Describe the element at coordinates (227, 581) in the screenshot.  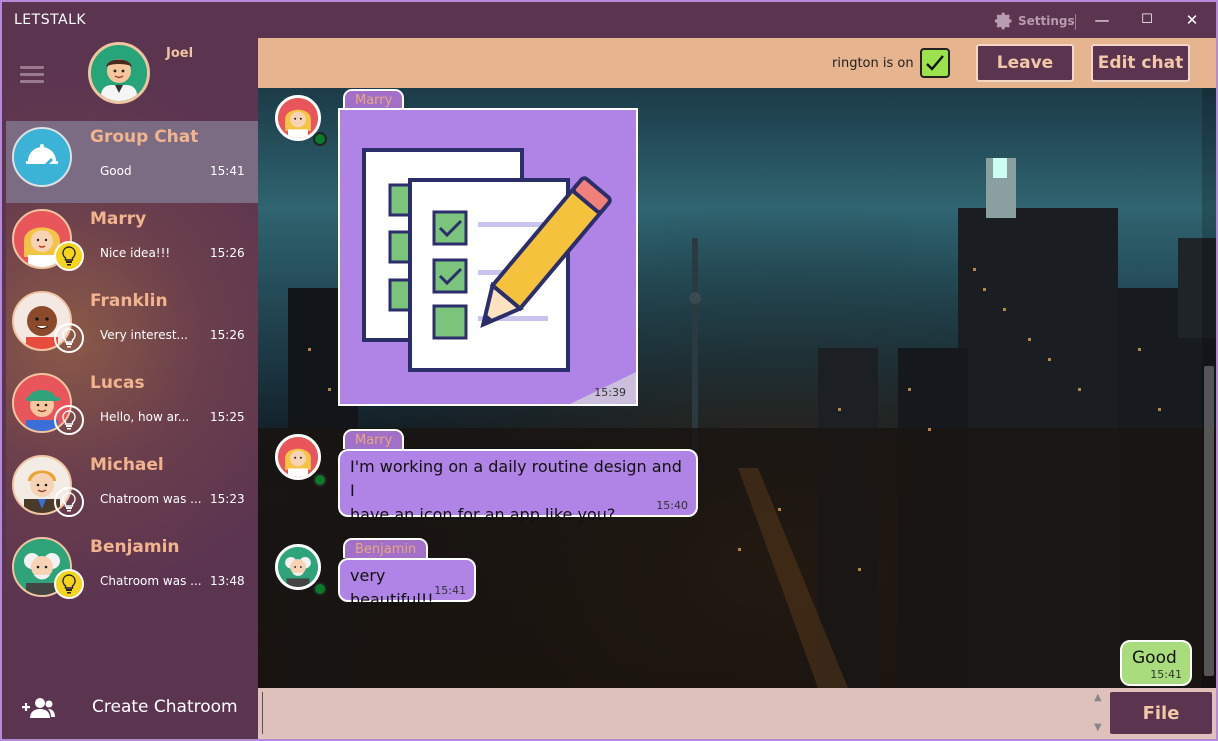
I see `chat-time: 13:48` at that location.